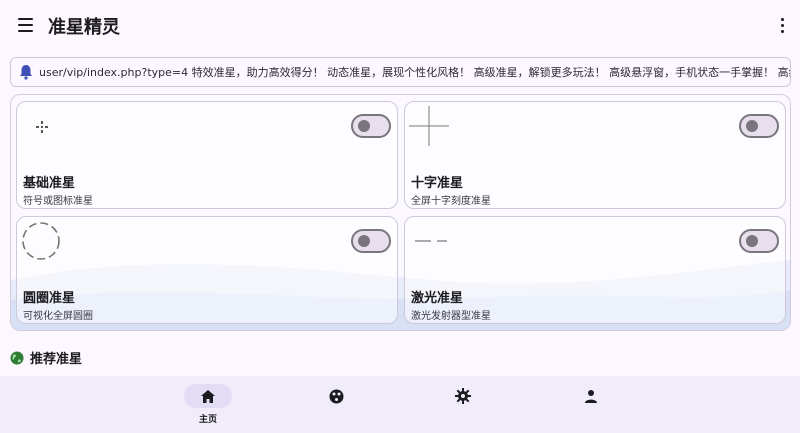  Describe the element at coordinates (759, 126) in the screenshot. I see `cross-crosshair-toggle` at that location.